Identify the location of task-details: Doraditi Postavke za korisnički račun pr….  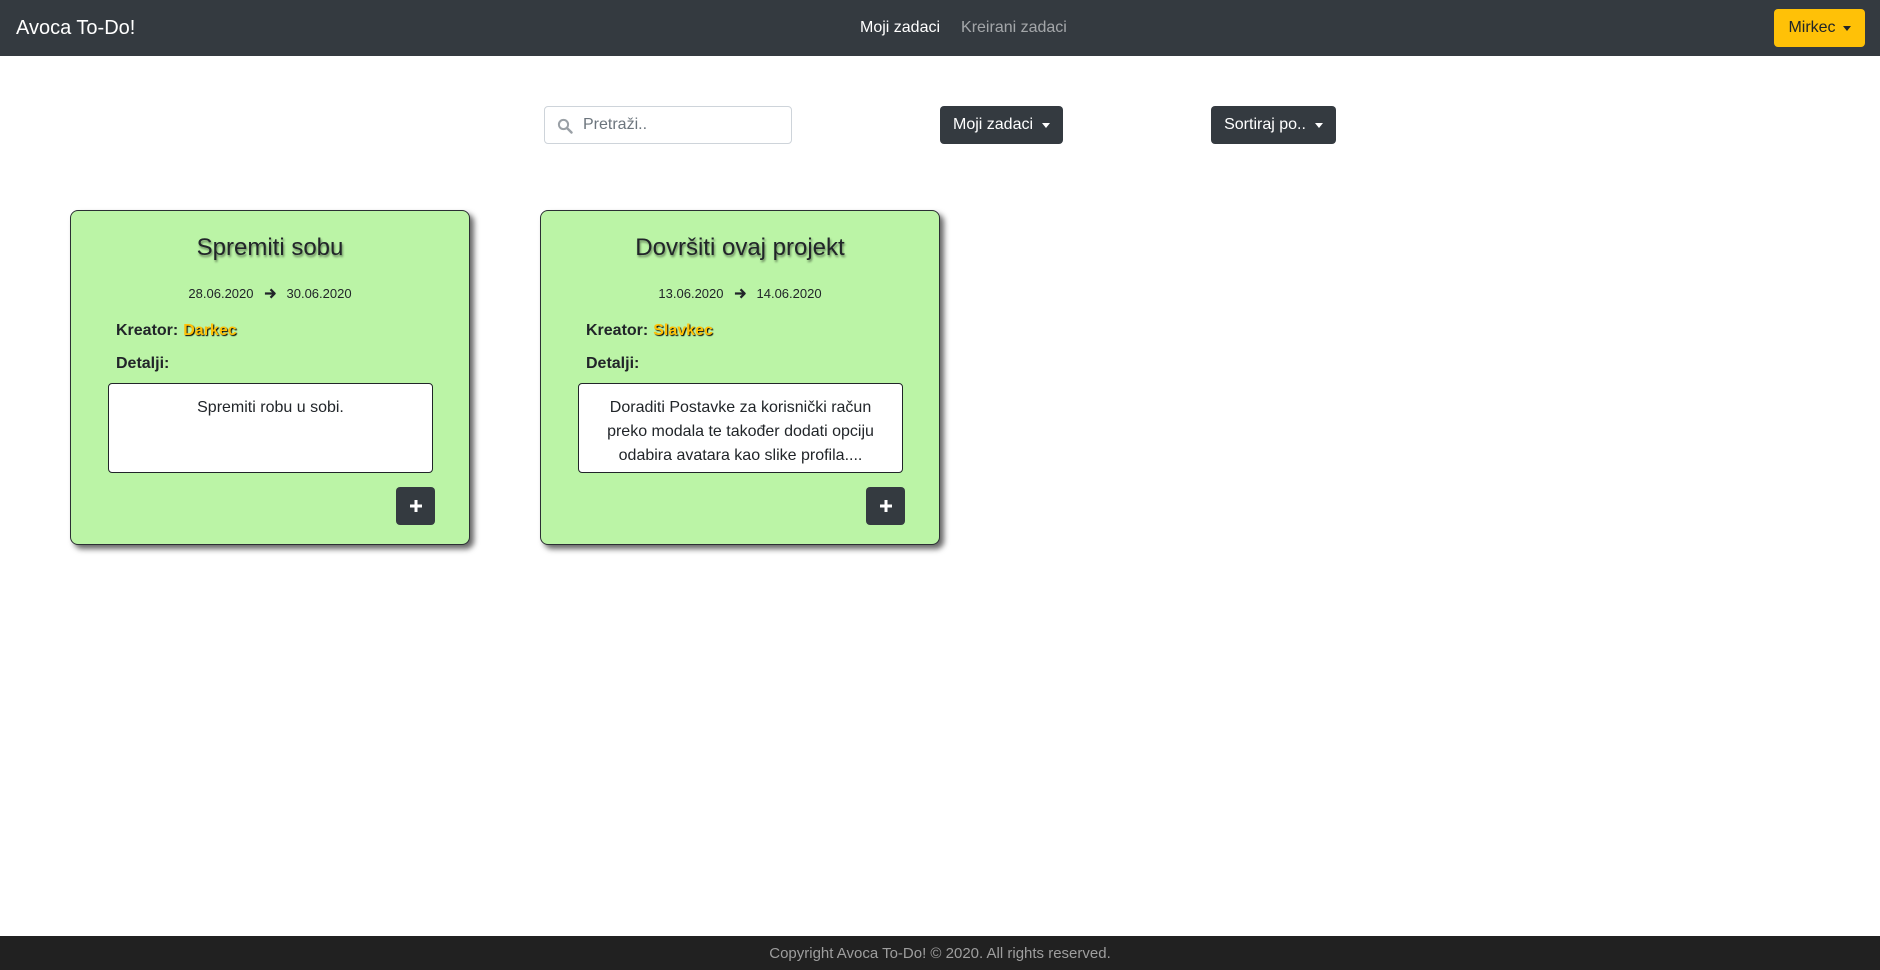
(740, 428).